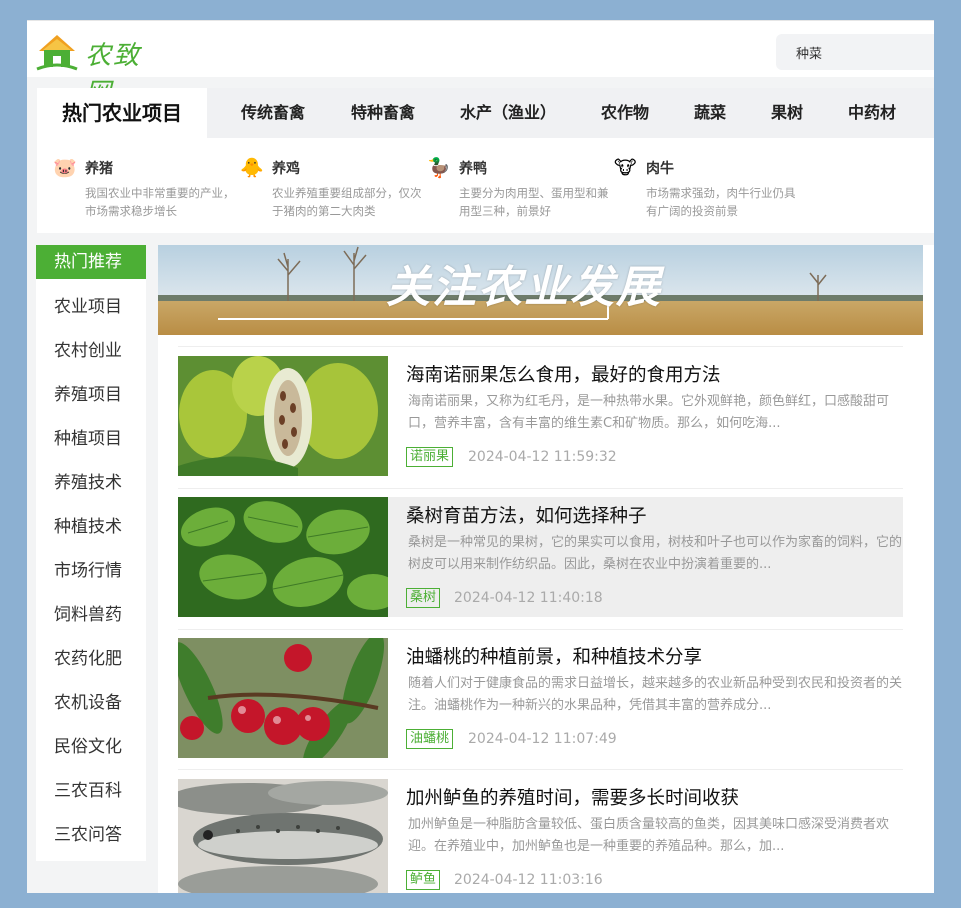  Describe the element at coordinates (283, 557) in the screenshot. I see `mulberry-leaves-image` at that location.